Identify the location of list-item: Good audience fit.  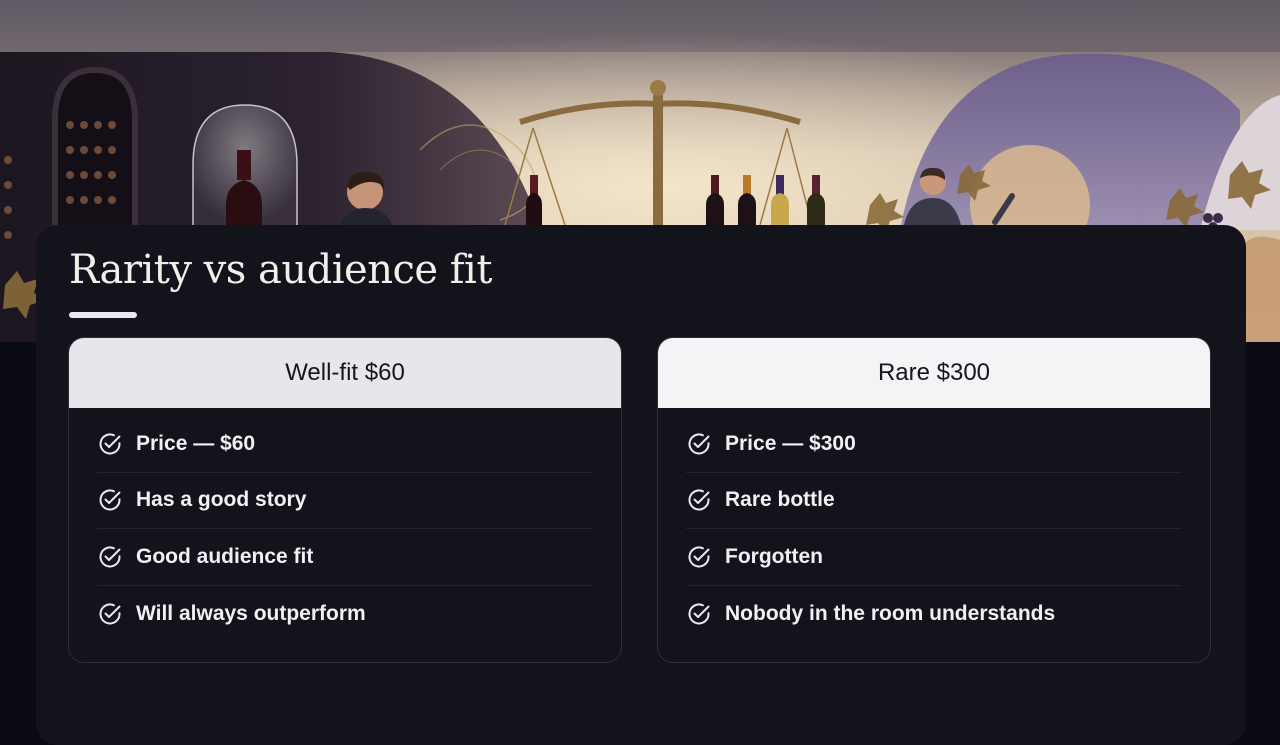
(344, 557).